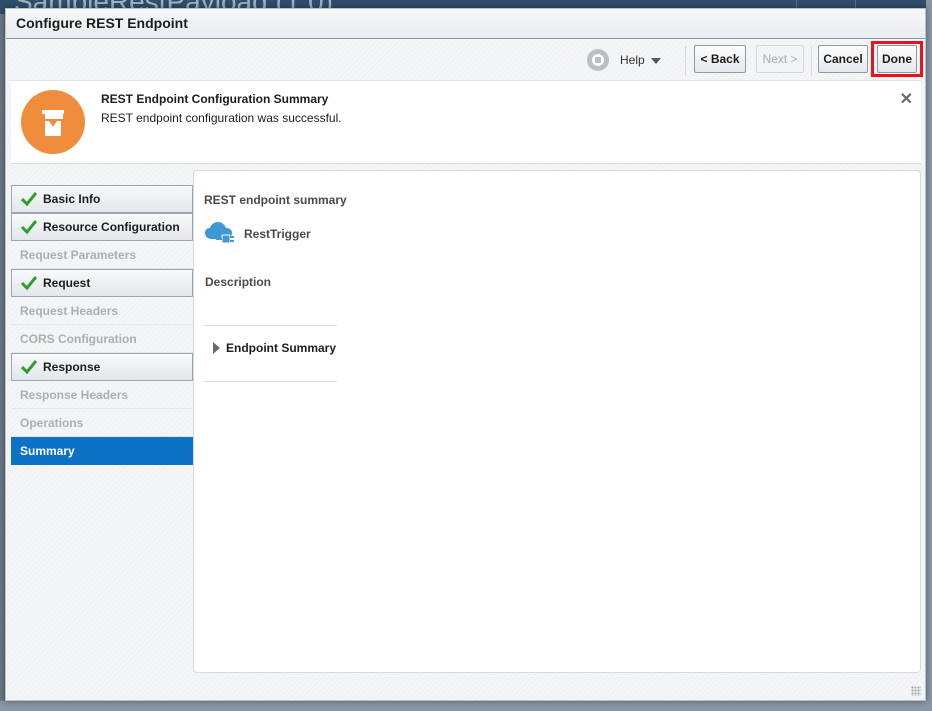 Image resolution: width=932 pixels, height=711 pixels. I want to click on nav-item-label: CORS Configuration, so click(78, 338).